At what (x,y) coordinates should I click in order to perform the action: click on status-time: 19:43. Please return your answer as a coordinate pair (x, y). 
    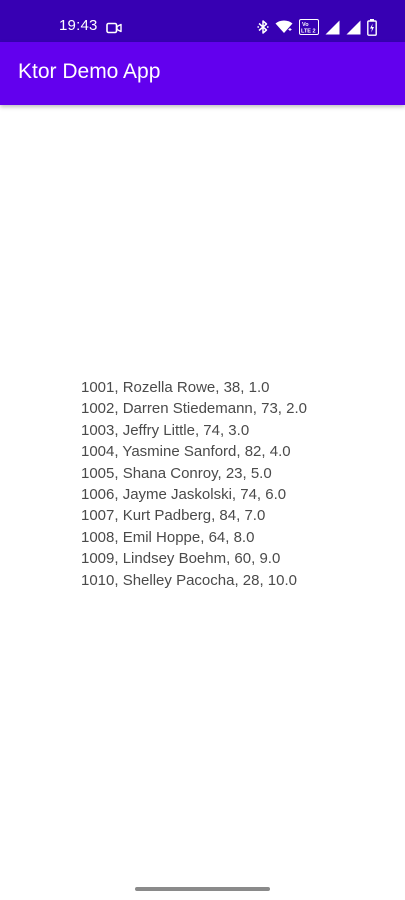
    Looking at the image, I should click on (78, 25).